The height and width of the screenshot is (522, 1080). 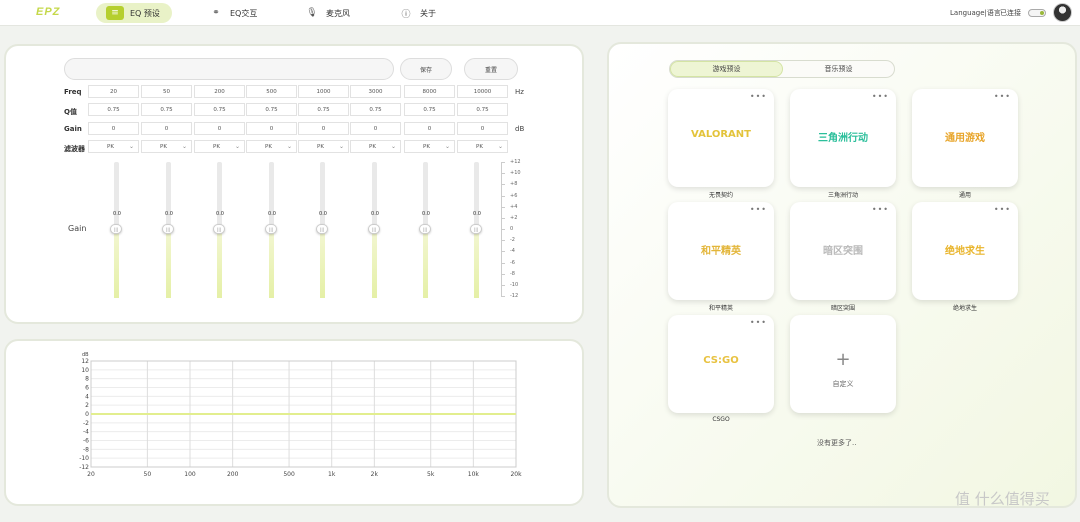 I want to click on custom-preset-card: + 自定义, so click(x=843, y=364).